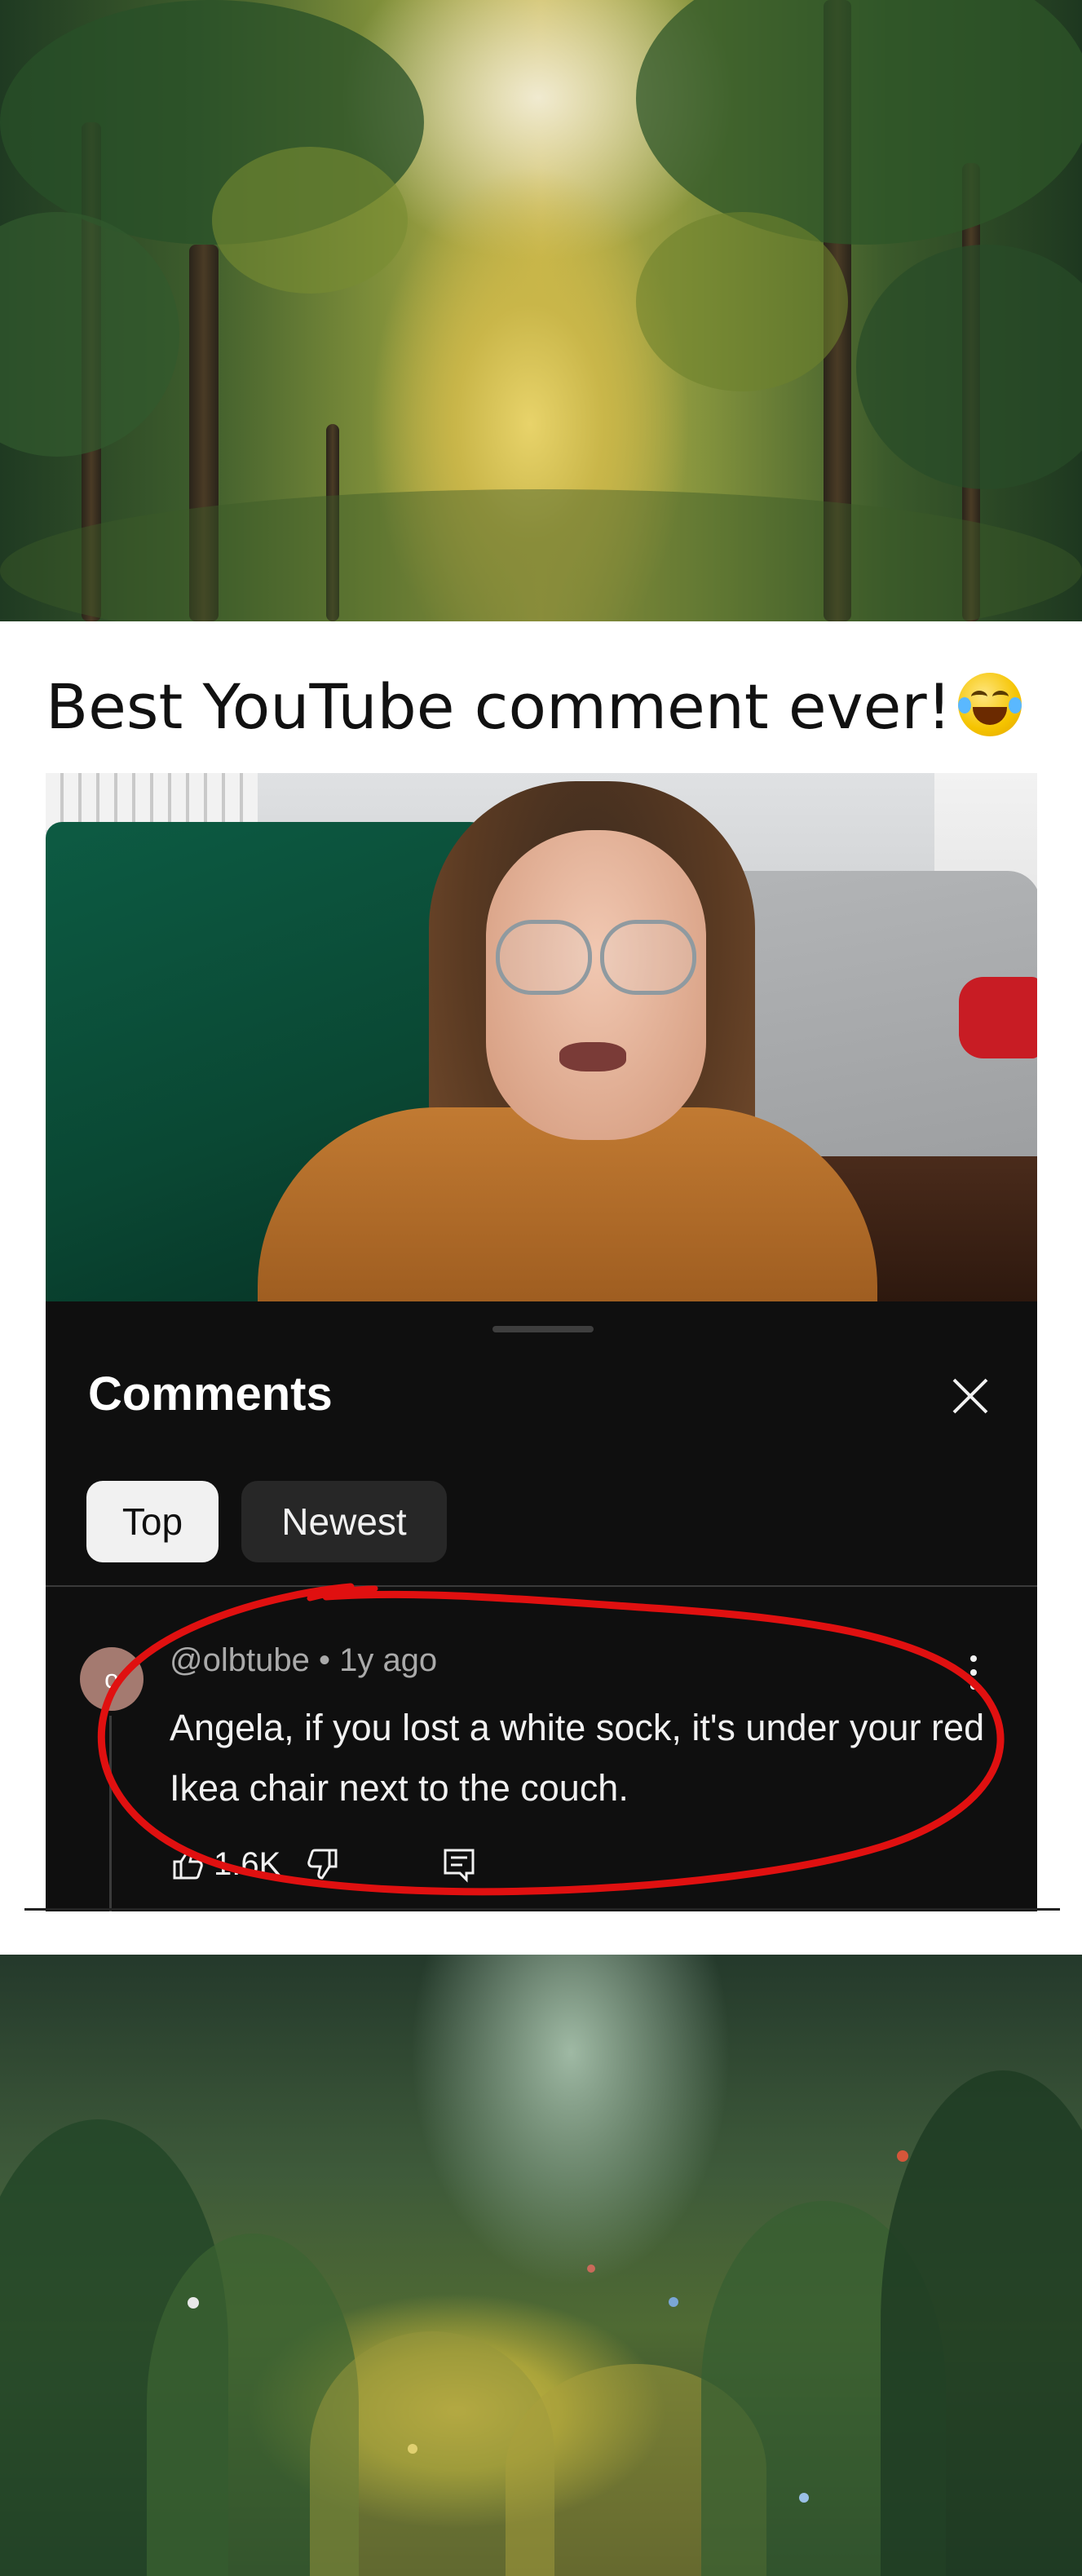 The width and height of the screenshot is (1082, 2576). What do you see at coordinates (592, 1056) in the screenshot?
I see `person-mouth` at bounding box center [592, 1056].